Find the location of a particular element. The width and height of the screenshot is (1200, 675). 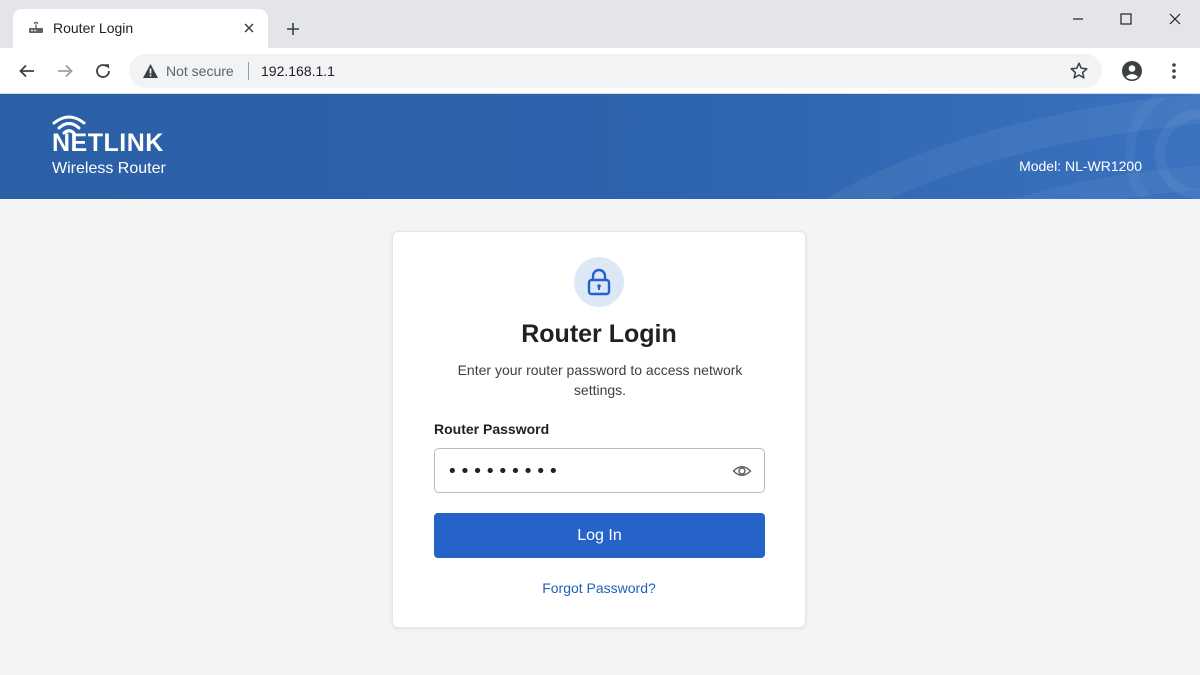

header-wave-decoration is located at coordinates (1012, 146).